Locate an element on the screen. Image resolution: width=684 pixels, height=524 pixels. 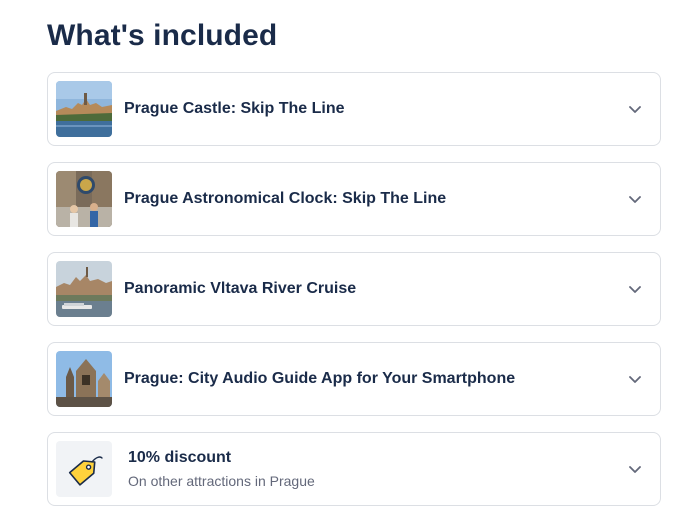
included-item-astronomical-clock: Prague Astronomical Clock: Skip The Line is located at coordinates (354, 199).